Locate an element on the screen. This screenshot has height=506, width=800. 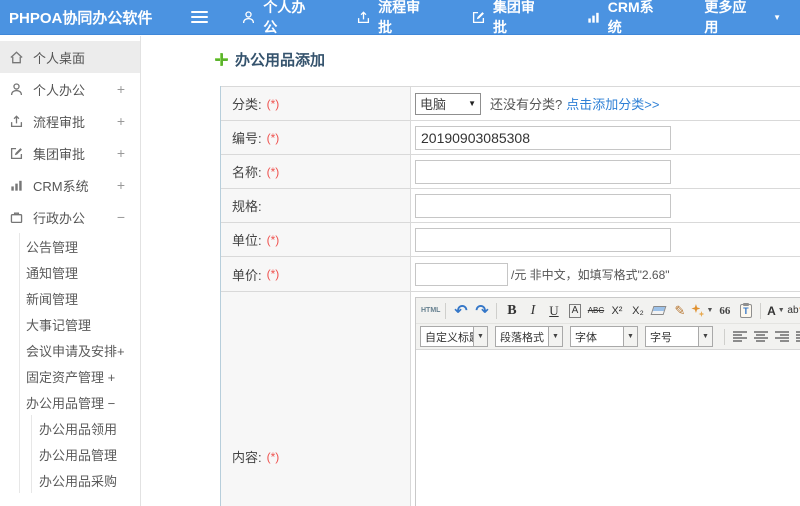
sub-item-label: 办公用品领用 is located at coordinates (78, 429).